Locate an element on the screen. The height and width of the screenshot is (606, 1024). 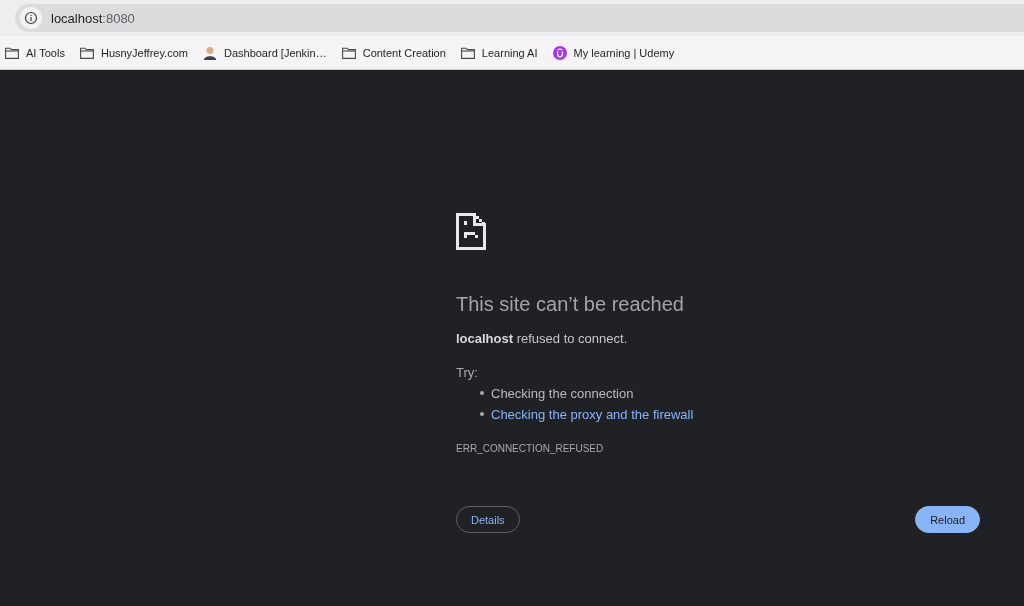
bookmark-link: AI Tools is located at coordinates (35, 52).